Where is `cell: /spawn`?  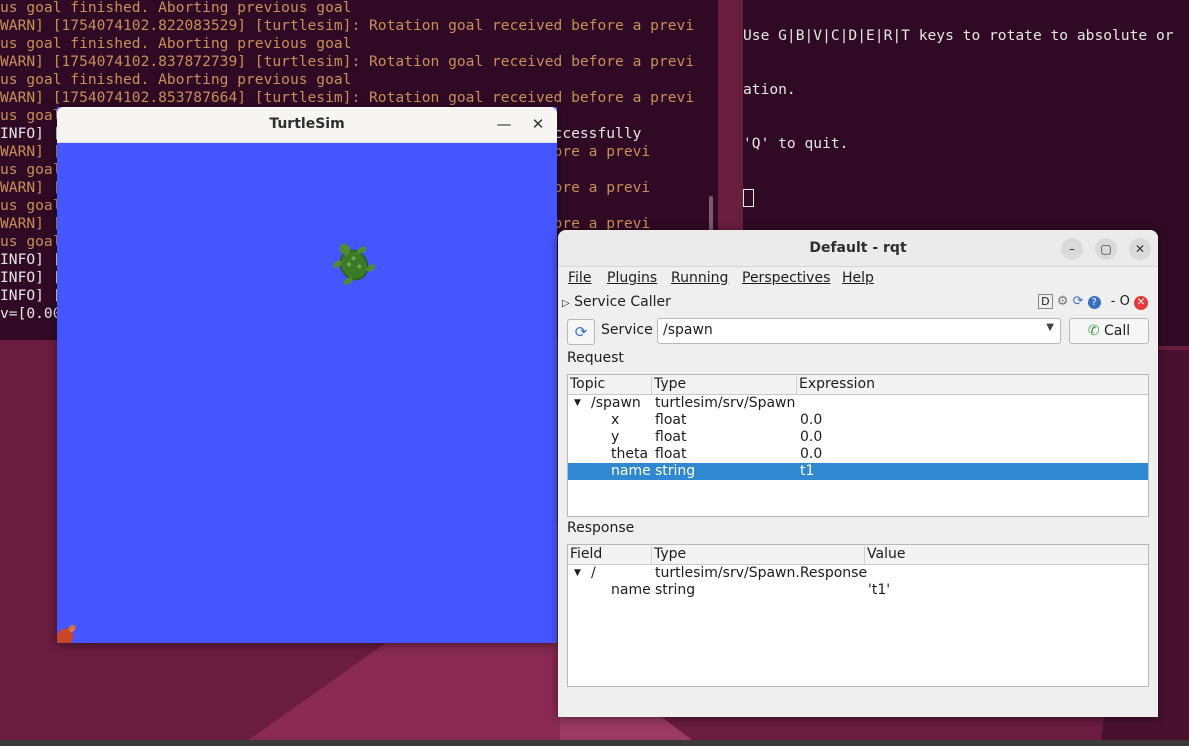
cell: /spawn is located at coordinates (616, 403).